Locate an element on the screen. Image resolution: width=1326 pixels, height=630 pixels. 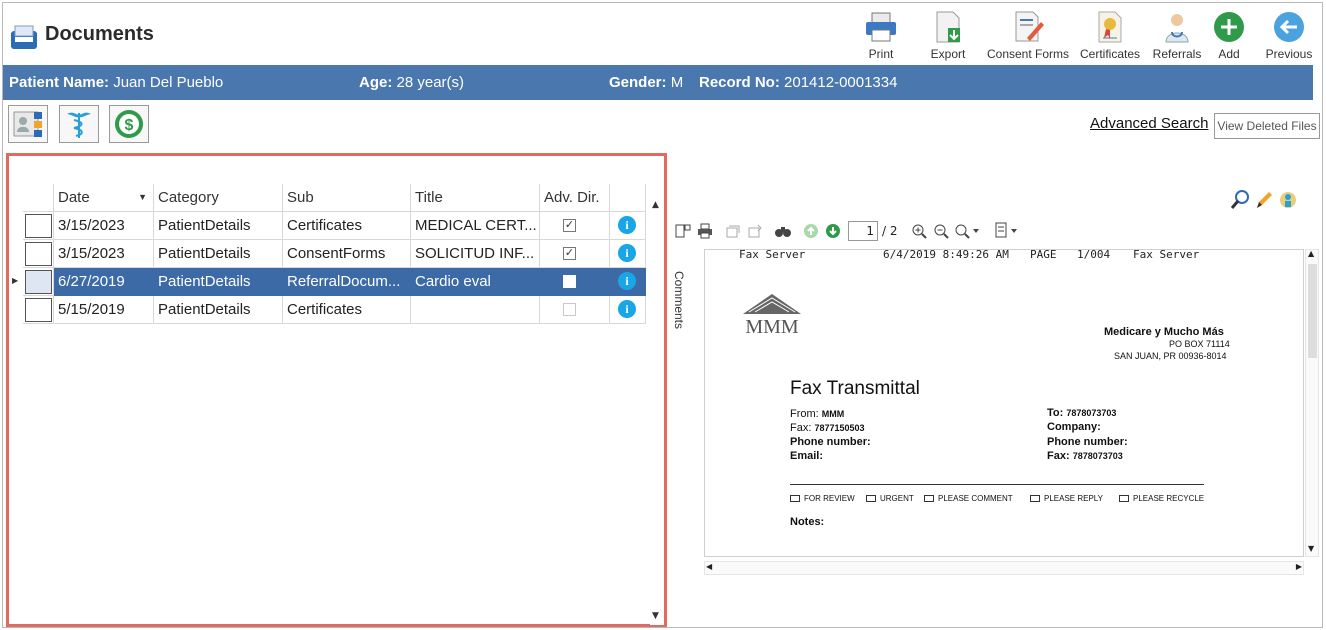
fax-option-label: PLEASE RECYCLE is located at coordinates (1169, 498).